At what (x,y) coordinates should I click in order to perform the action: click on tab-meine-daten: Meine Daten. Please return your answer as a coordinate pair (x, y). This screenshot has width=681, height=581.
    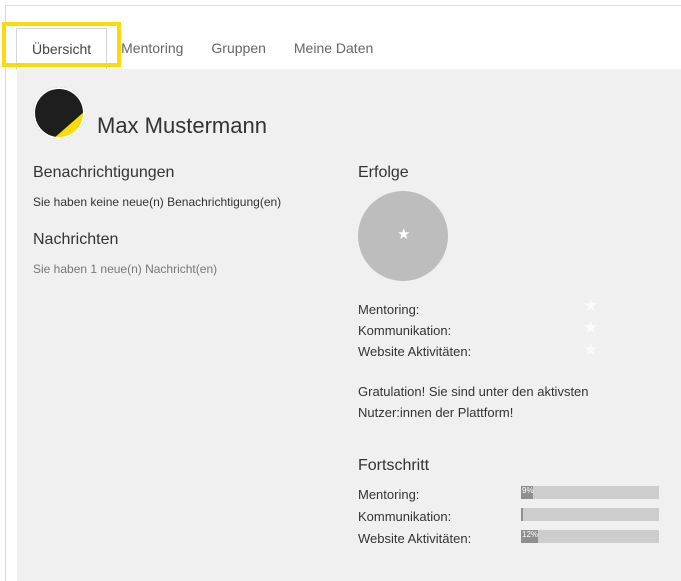
    Looking at the image, I should click on (333, 49).